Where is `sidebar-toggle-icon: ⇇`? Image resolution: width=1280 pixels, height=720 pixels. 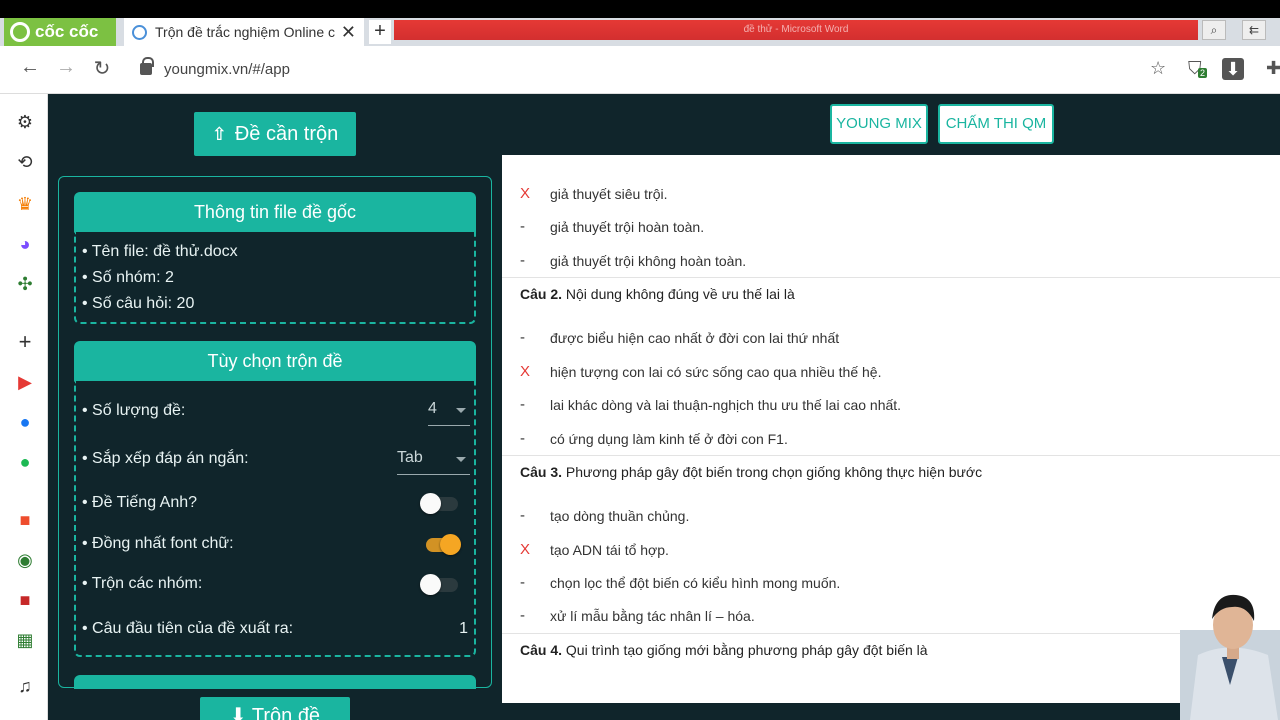
sidebar-toggle-icon: ⇇ is located at coordinates (1254, 30).